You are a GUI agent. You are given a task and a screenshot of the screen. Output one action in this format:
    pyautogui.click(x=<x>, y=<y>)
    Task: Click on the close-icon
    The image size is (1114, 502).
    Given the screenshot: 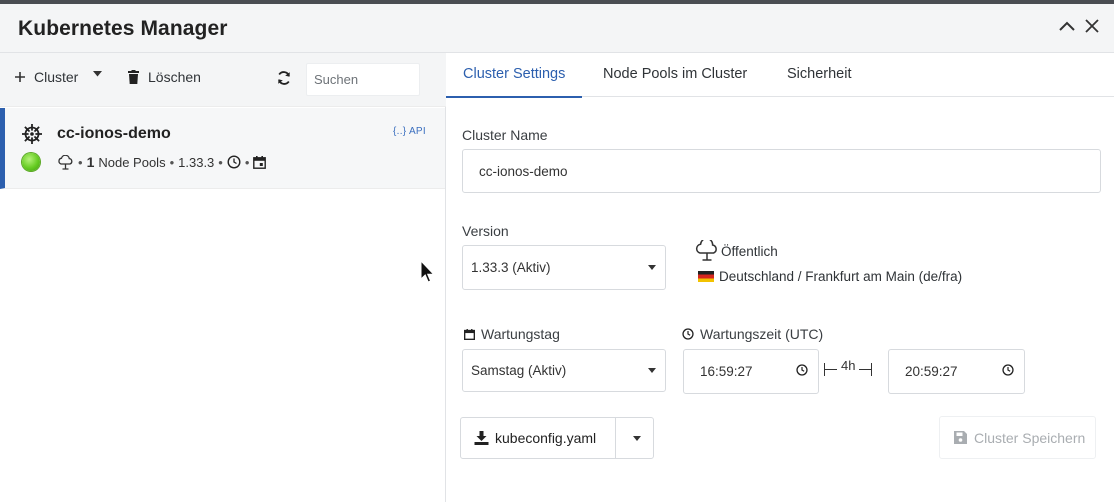 What is the action you would take?
    pyautogui.click(x=1092, y=26)
    